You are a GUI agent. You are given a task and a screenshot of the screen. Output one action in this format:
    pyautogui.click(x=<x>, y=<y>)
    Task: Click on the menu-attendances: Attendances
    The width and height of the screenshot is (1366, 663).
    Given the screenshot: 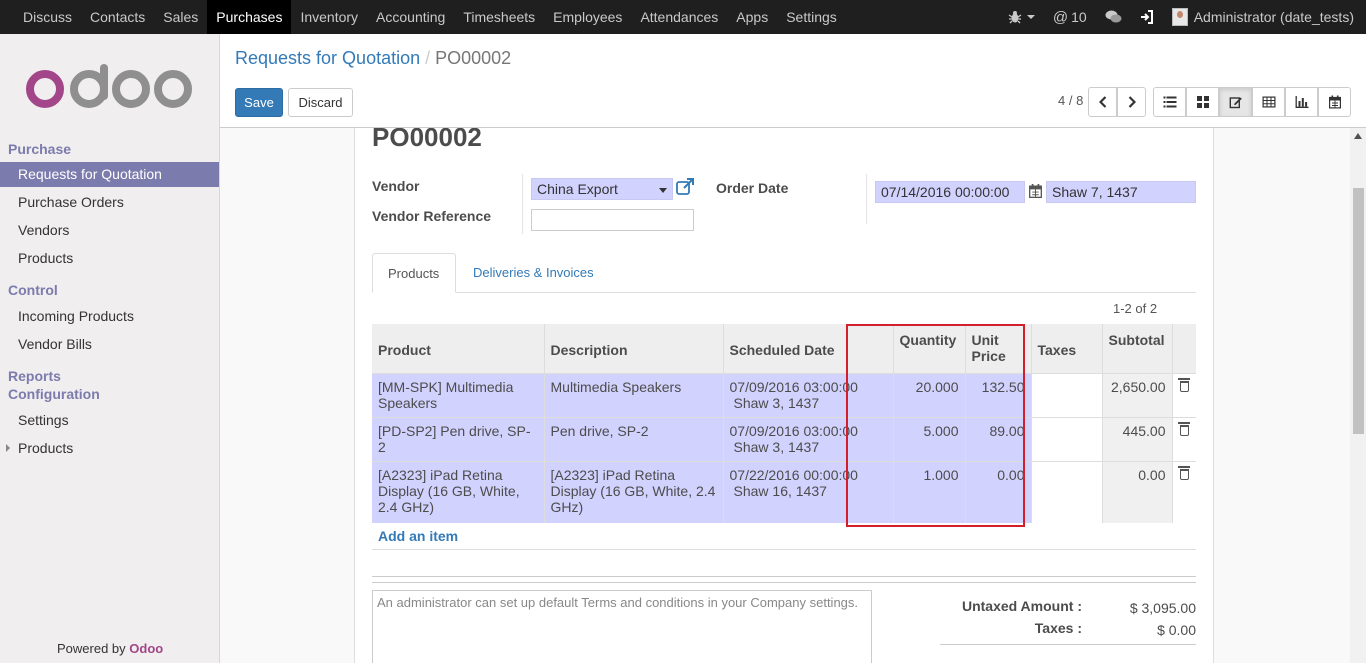 What is the action you would take?
    pyautogui.click(x=679, y=17)
    